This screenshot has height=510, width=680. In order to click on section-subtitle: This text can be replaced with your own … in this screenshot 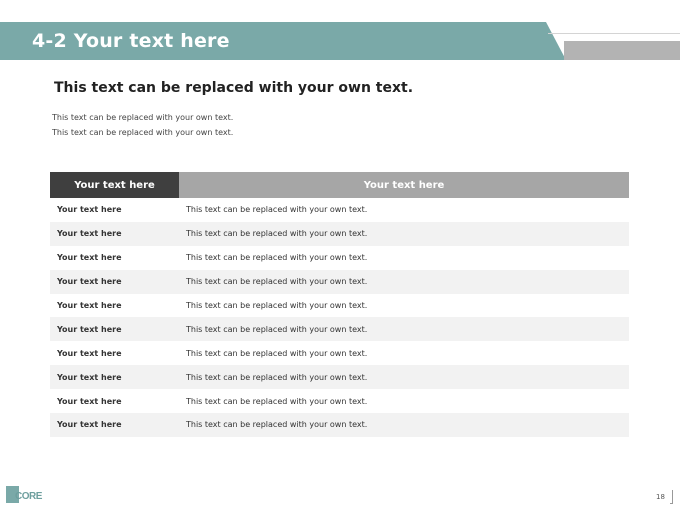, I will do `click(234, 88)`.